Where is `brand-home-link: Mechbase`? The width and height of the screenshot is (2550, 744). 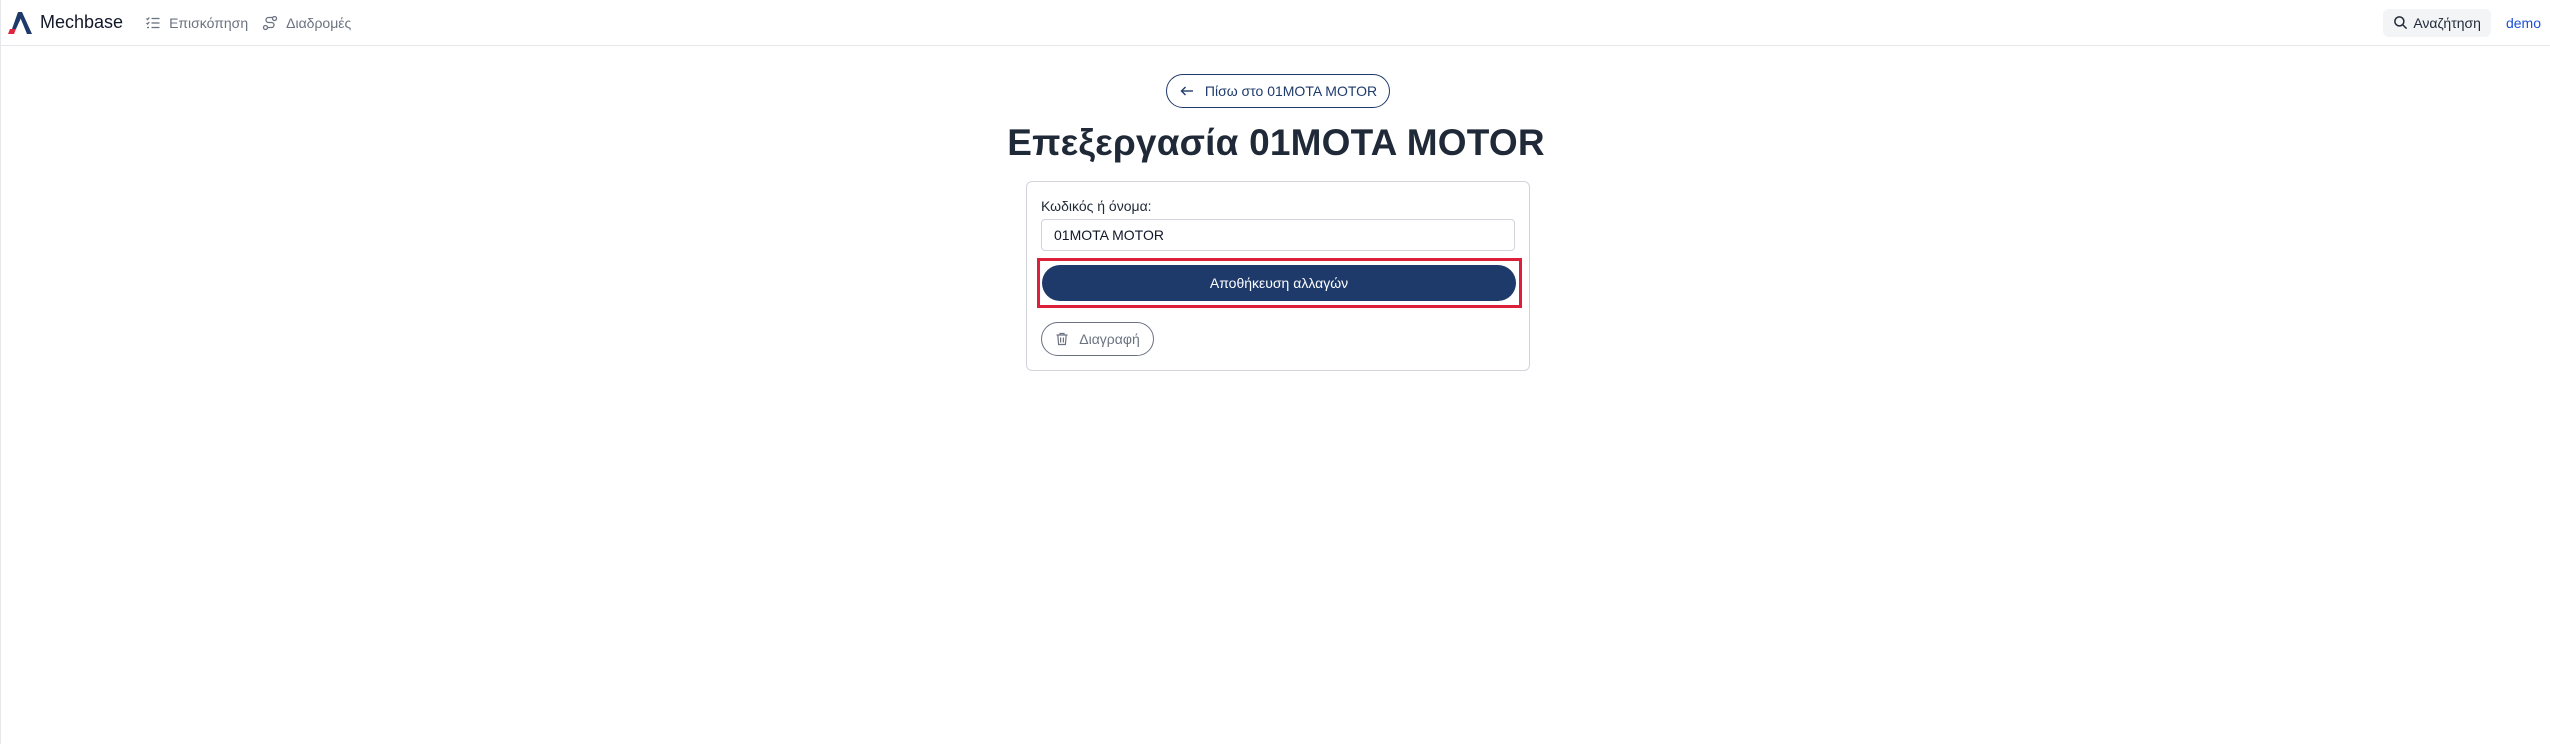 brand-home-link: Mechbase is located at coordinates (65, 23).